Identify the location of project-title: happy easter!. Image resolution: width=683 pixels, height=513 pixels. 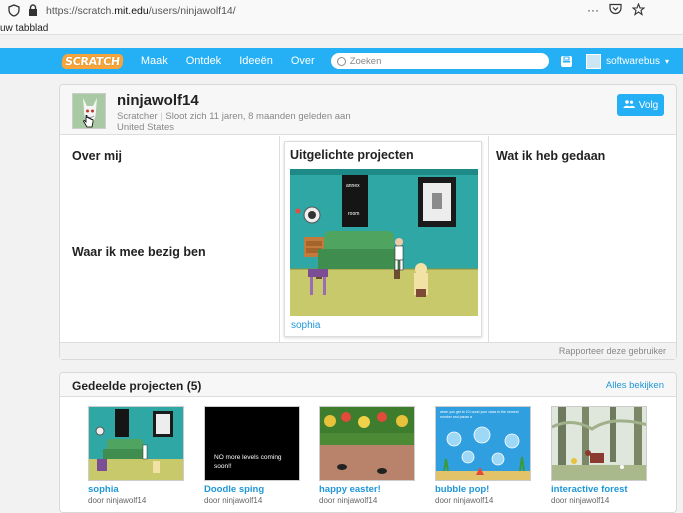
(368, 489).